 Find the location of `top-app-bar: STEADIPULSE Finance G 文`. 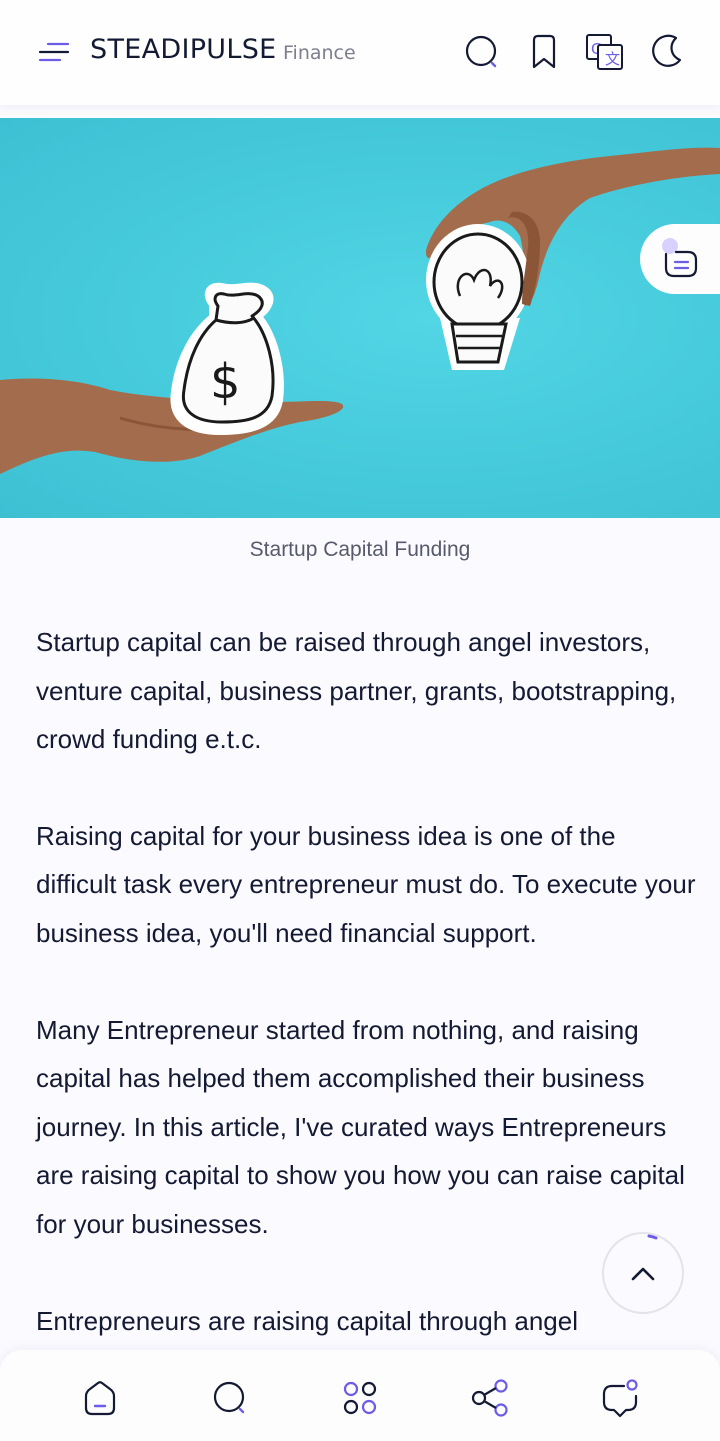

top-app-bar: STEADIPULSE Finance G 文 is located at coordinates (360, 52).